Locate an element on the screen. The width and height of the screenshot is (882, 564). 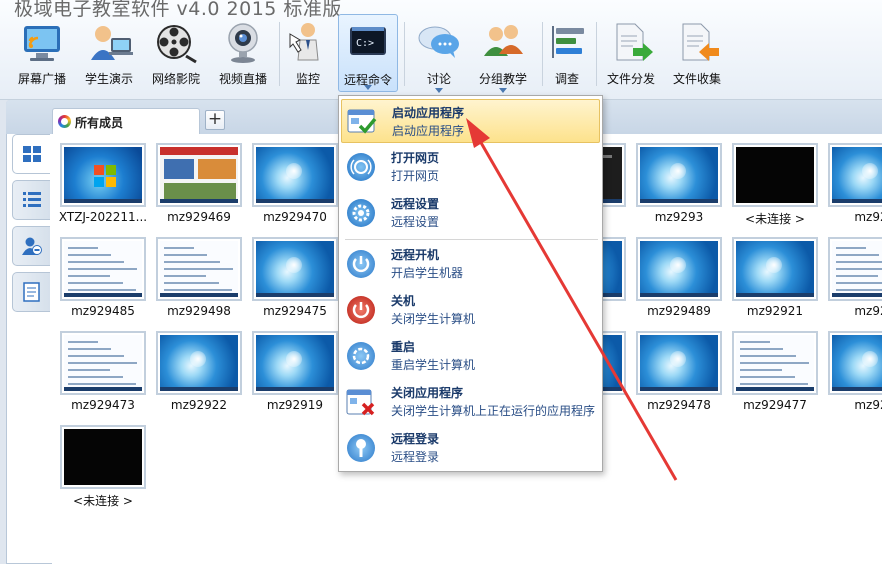
menu-item-power-on: 远程开机 开启学生机器 is located at coordinates (470, 264).